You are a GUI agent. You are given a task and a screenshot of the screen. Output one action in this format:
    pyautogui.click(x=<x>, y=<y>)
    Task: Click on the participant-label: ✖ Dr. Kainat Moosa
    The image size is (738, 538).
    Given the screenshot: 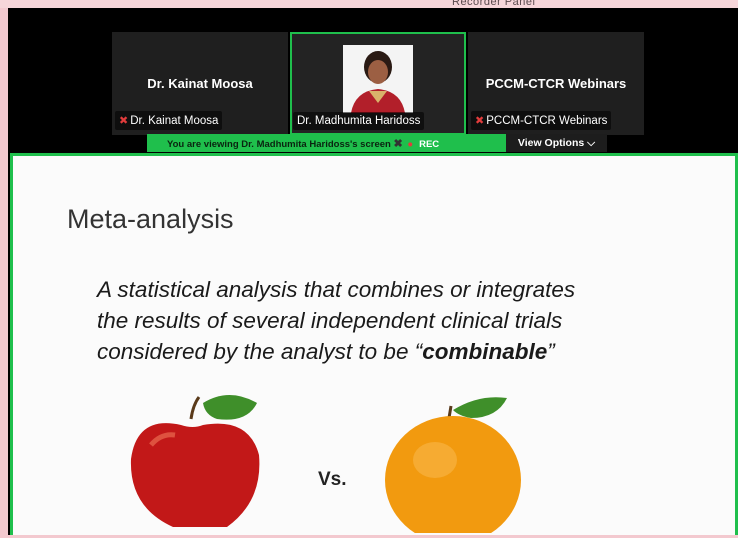 What is the action you would take?
    pyautogui.click(x=169, y=120)
    